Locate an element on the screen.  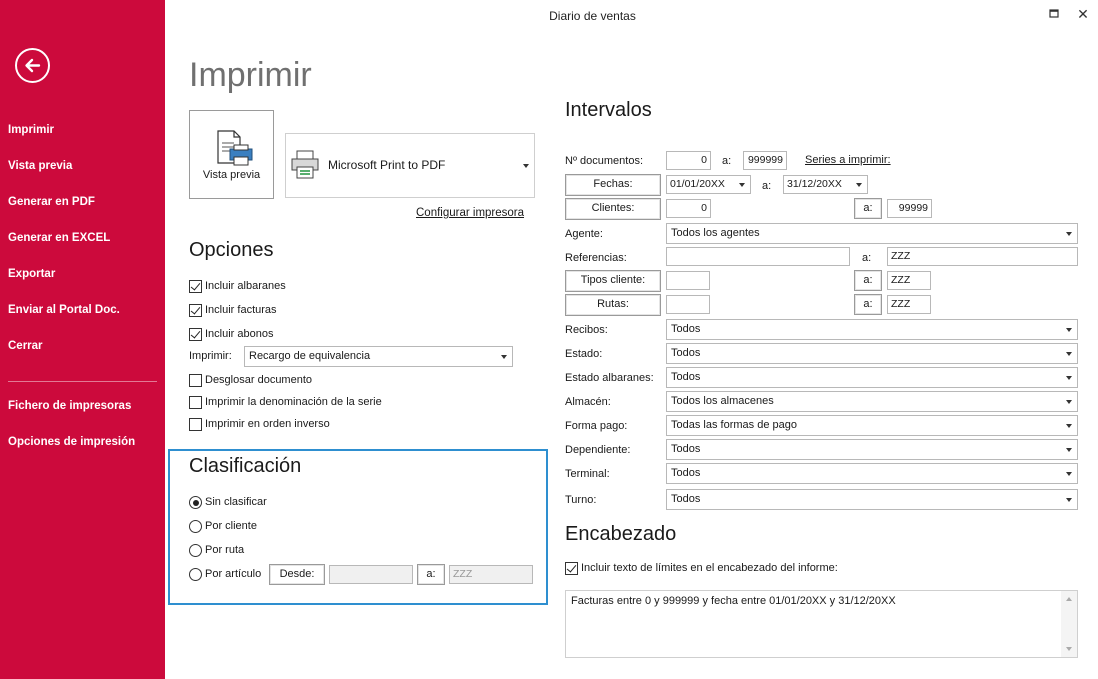
header-textarea-scrollbar is located at coordinates (1069, 624).